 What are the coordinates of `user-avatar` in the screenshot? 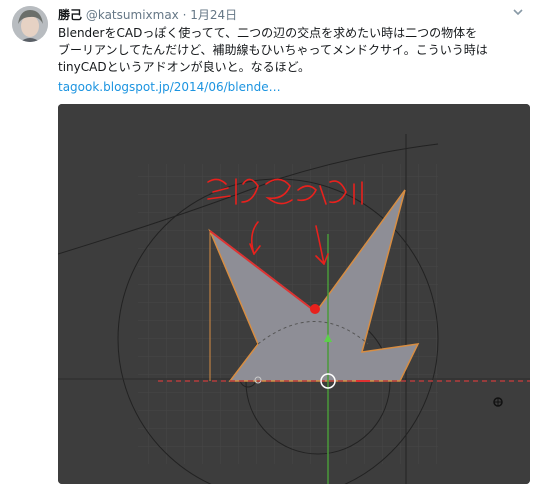 It's located at (30, 24).